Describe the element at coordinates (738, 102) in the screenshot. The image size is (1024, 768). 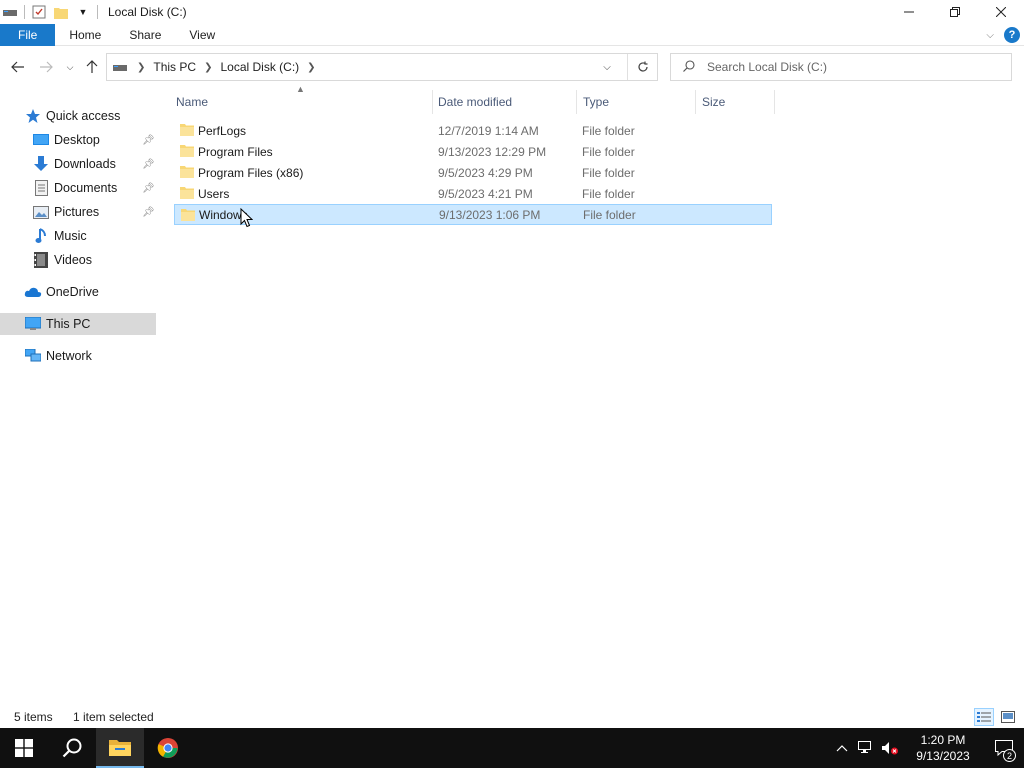
I see `column-header-size: Size` at that location.